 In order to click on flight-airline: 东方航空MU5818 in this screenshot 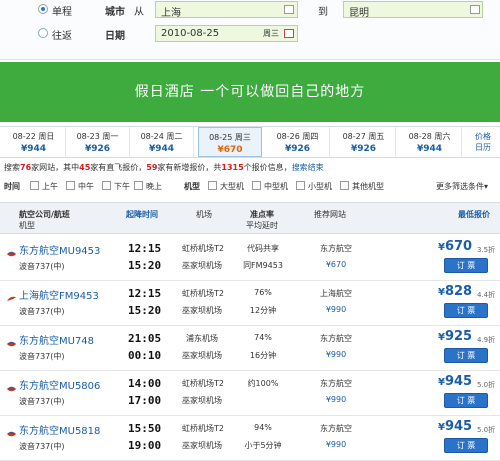, I will do `click(59, 429)`.